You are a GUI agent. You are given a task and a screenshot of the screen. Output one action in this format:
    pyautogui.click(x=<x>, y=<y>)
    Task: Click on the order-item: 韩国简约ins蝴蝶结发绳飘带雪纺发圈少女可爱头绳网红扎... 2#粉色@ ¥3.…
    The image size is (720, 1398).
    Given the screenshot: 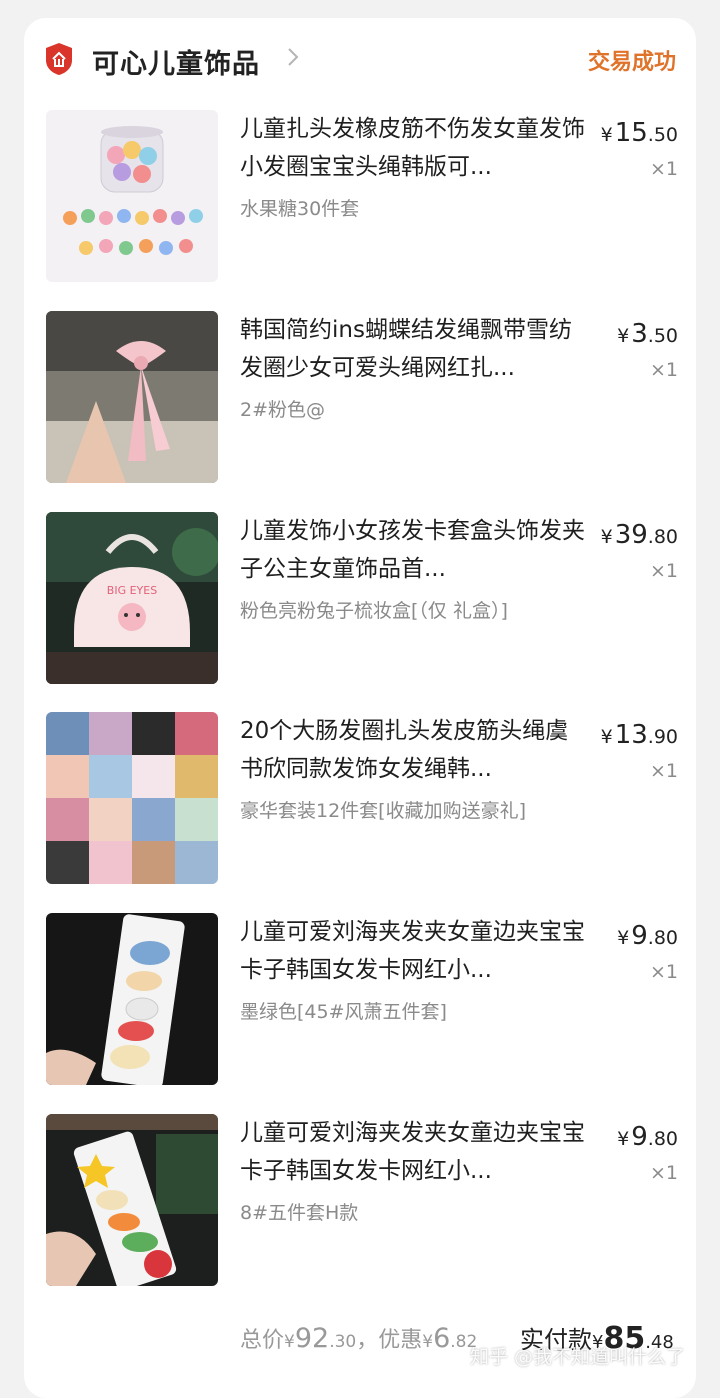 What is the action you would take?
    pyautogui.click(x=360, y=401)
    